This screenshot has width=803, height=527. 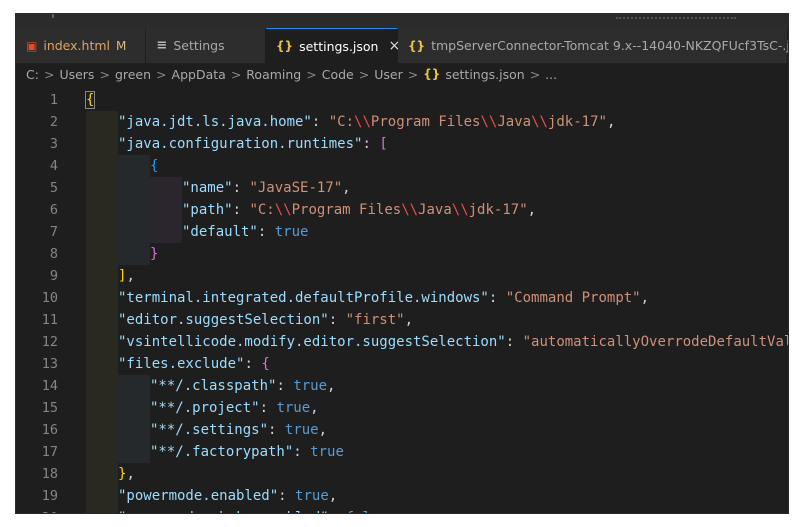 What do you see at coordinates (53, 122) in the screenshot?
I see `line-number: 2` at bounding box center [53, 122].